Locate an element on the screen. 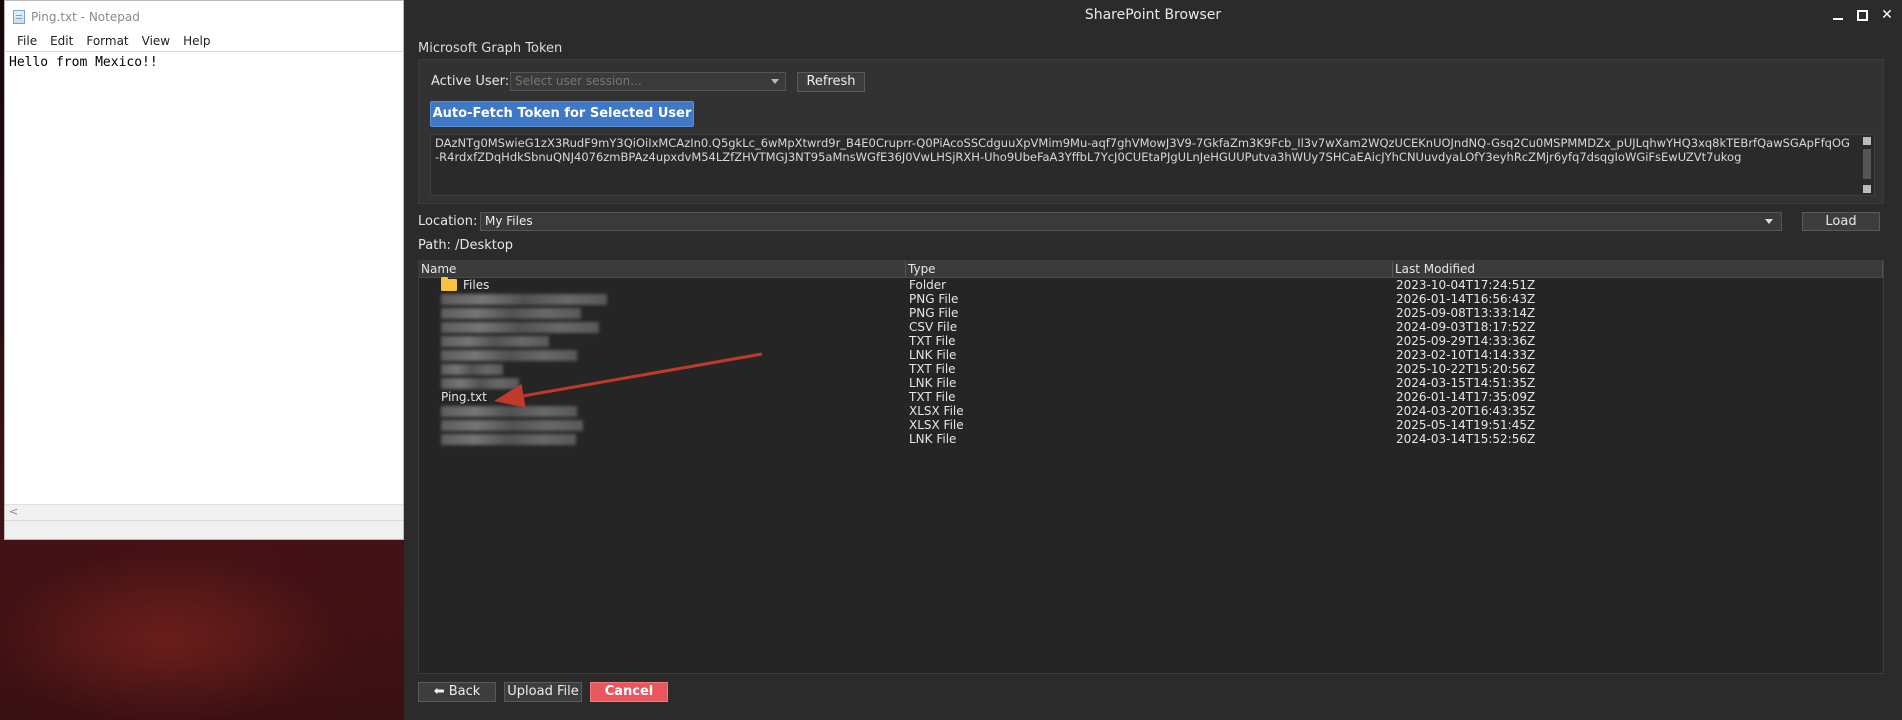 This screenshot has height=720, width=1902. table-row: LNK File 2023-02-10T14:14:33Z is located at coordinates (1151, 355).